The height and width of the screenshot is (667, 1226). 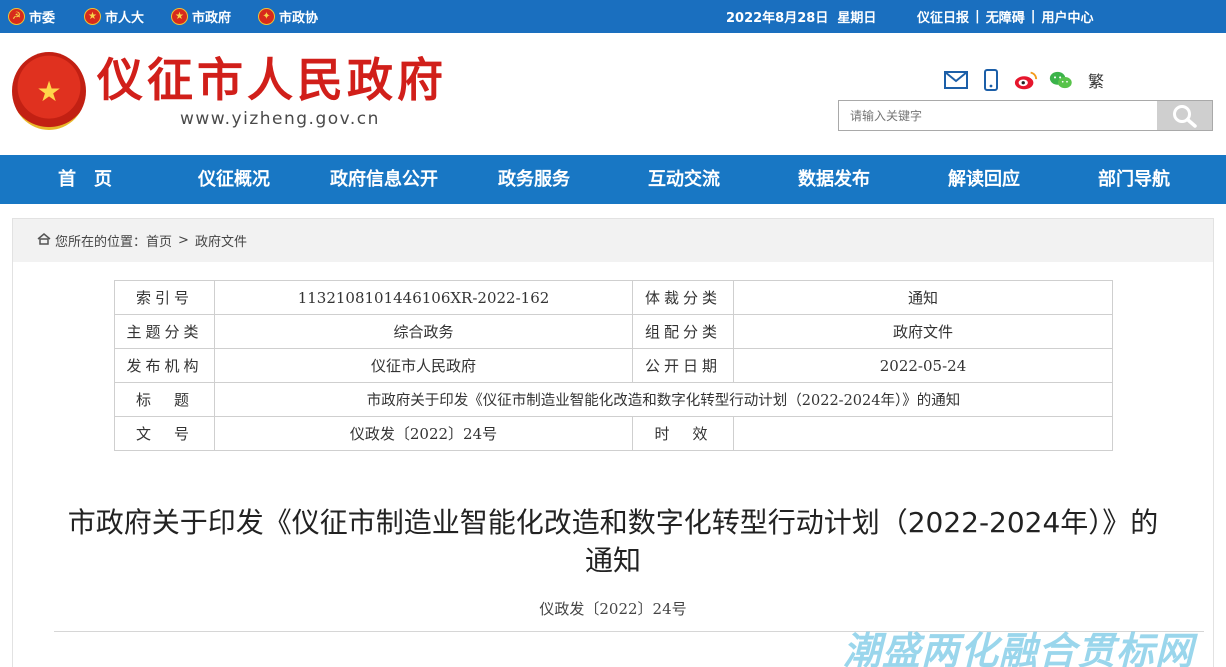 I want to click on search-button, so click(x=1184, y=115).